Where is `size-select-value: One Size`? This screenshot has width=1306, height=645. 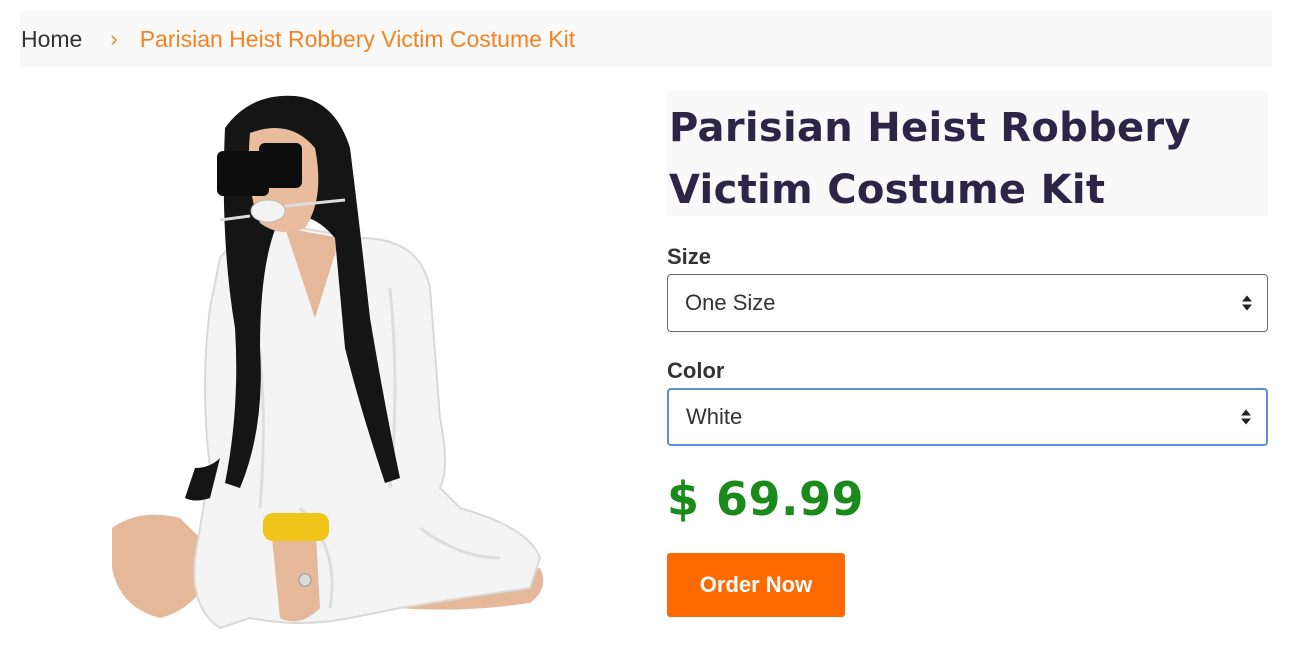 size-select-value: One Size is located at coordinates (730, 302).